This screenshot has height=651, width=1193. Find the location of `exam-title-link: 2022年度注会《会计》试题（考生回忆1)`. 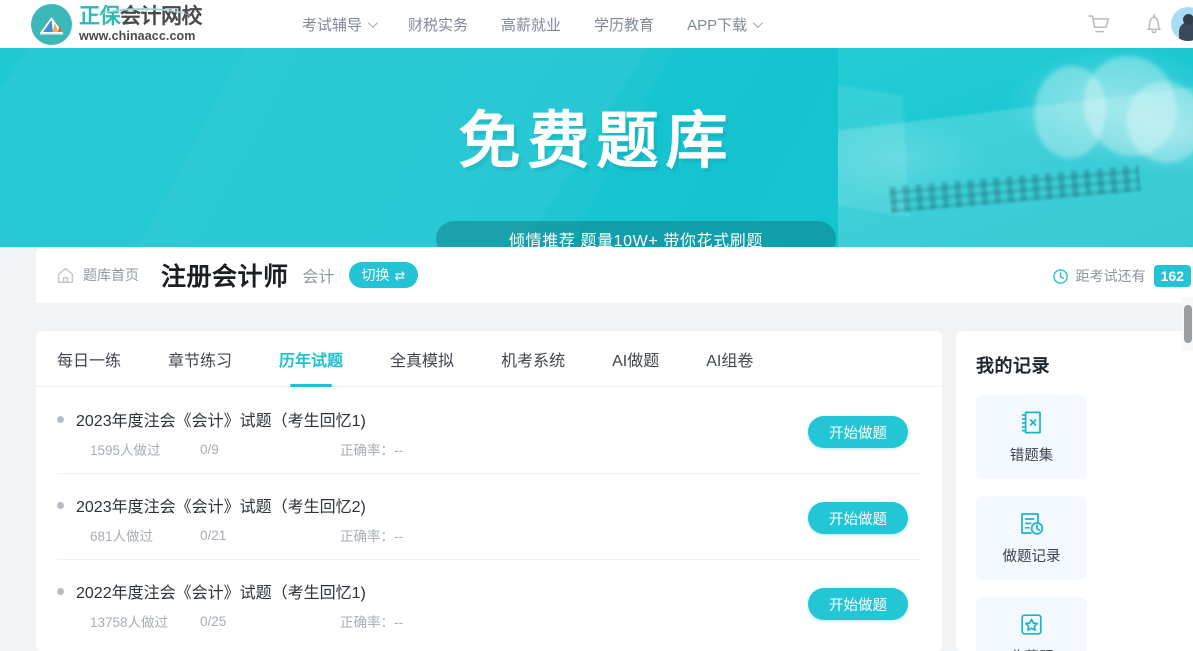

exam-title-link: 2022年度注会《会计》试题（考生回忆1) is located at coordinates (211, 591).